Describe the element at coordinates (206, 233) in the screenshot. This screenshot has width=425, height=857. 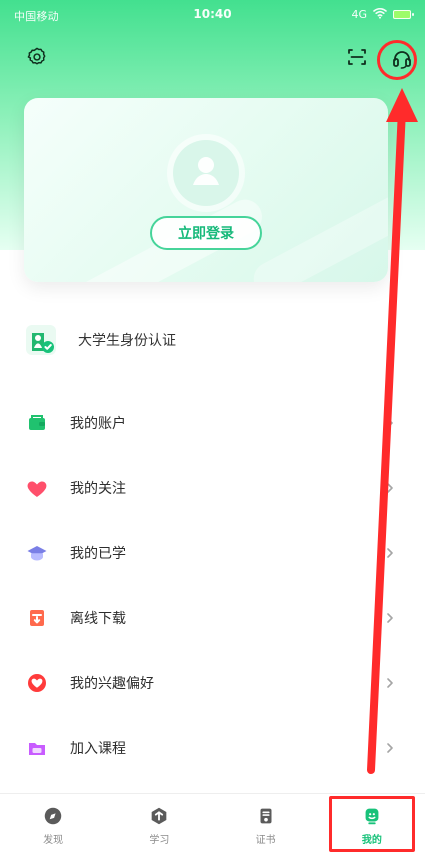
I see `login-button: 立即登录` at that location.